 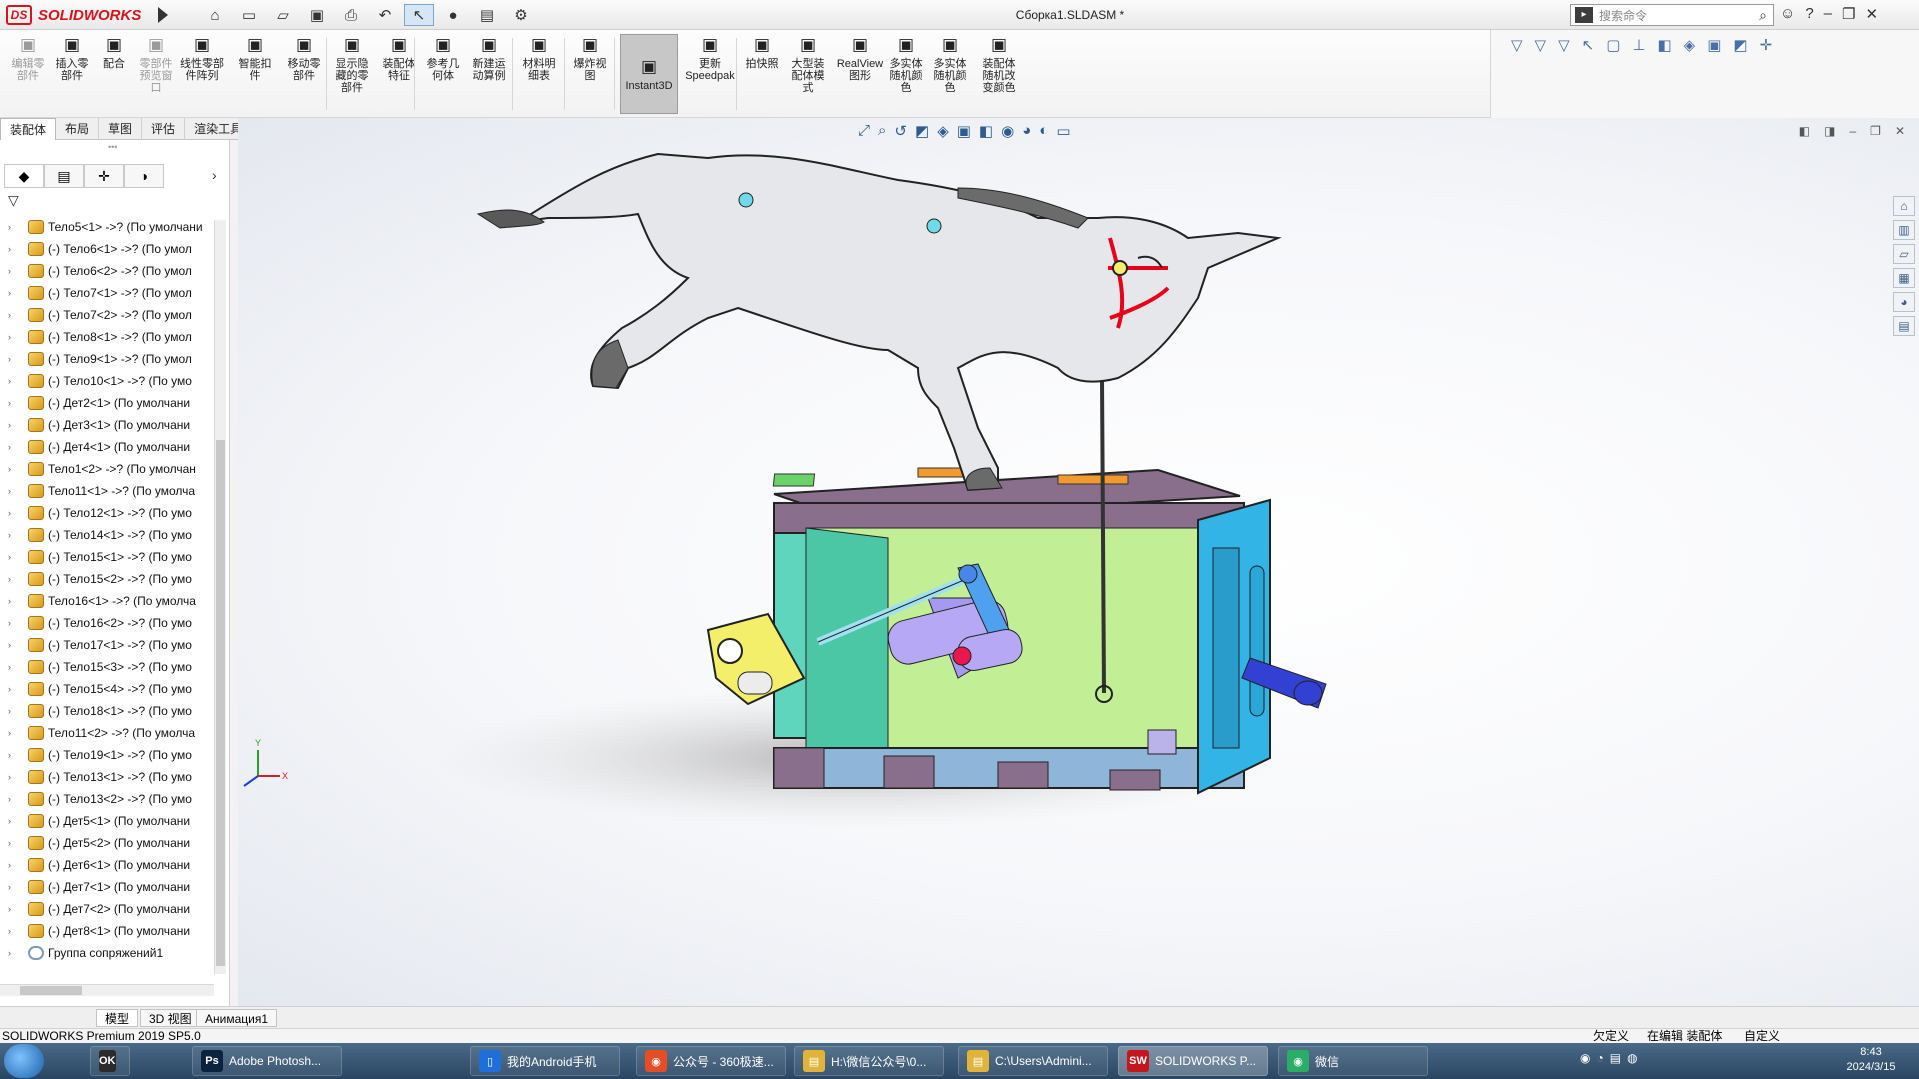 What do you see at coordinates (170, 1018) in the screenshot?
I see `bottom-tab-1: 3D 视图` at bounding box center [170, 1018].